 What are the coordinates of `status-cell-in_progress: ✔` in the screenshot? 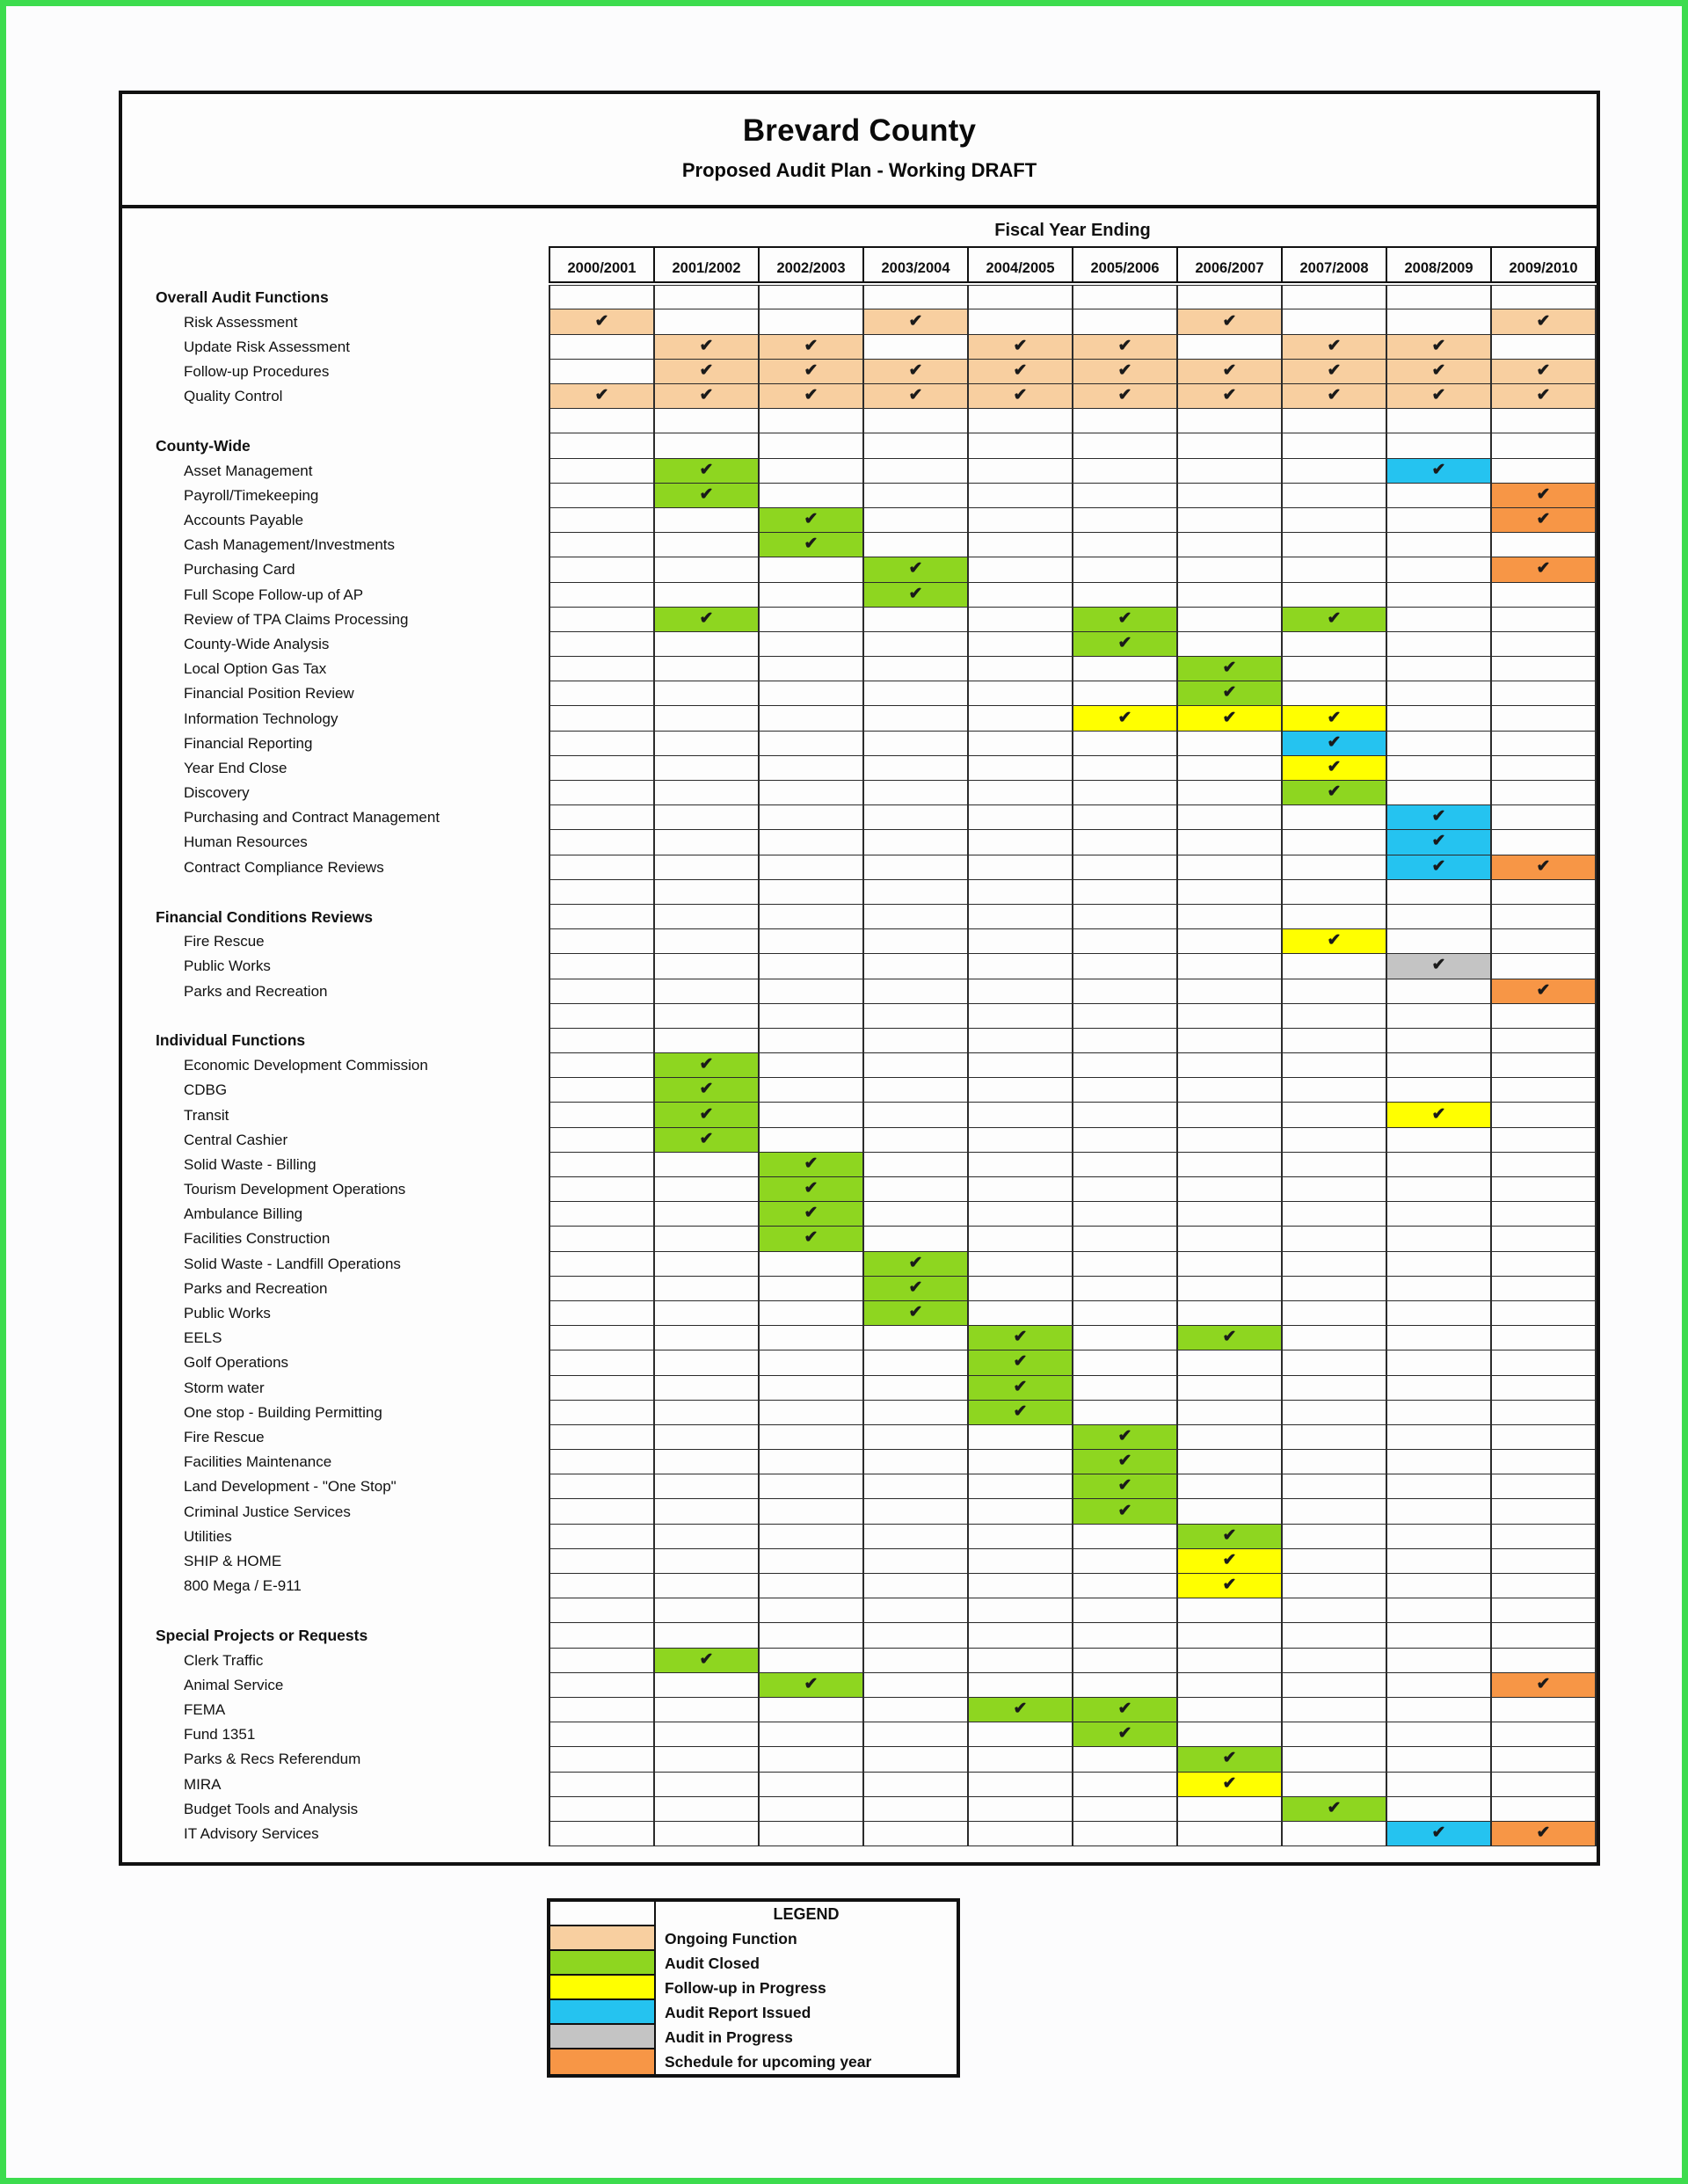 It's located at (1439, 967).